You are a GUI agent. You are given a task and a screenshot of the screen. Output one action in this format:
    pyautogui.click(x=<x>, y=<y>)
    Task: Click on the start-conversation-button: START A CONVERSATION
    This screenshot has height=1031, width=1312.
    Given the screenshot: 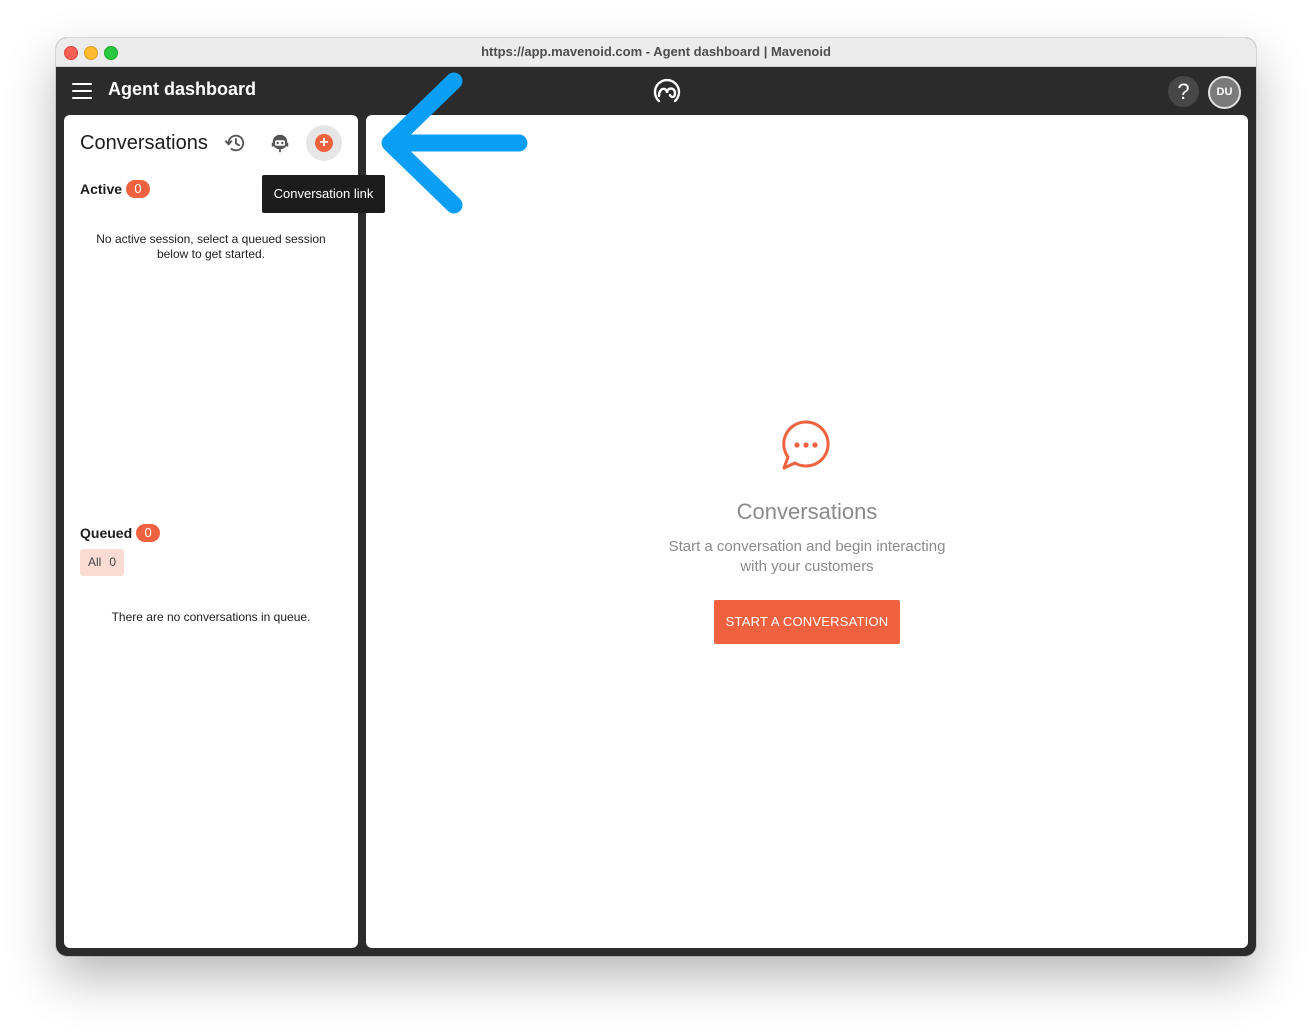 What is the action you would take?
    pyautogui.click(x=807, y=622)
    